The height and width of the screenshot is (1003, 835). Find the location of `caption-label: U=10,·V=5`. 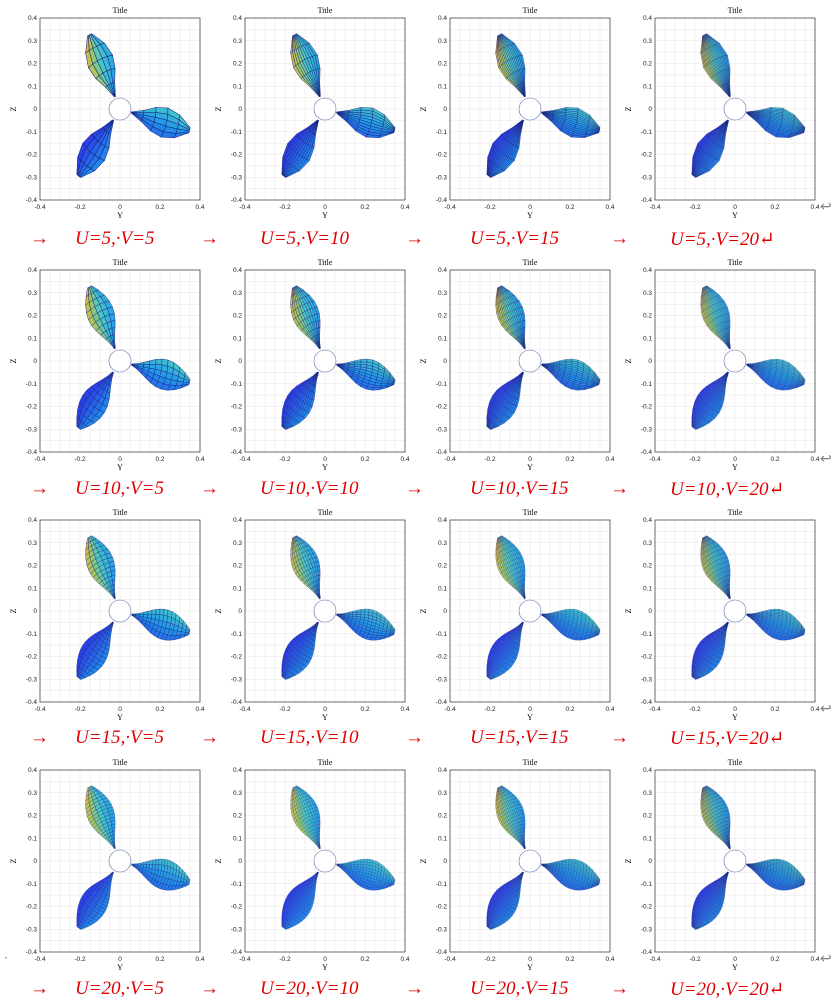

caption-label: U=10,·V=5 is located at coordinates (119, 488).